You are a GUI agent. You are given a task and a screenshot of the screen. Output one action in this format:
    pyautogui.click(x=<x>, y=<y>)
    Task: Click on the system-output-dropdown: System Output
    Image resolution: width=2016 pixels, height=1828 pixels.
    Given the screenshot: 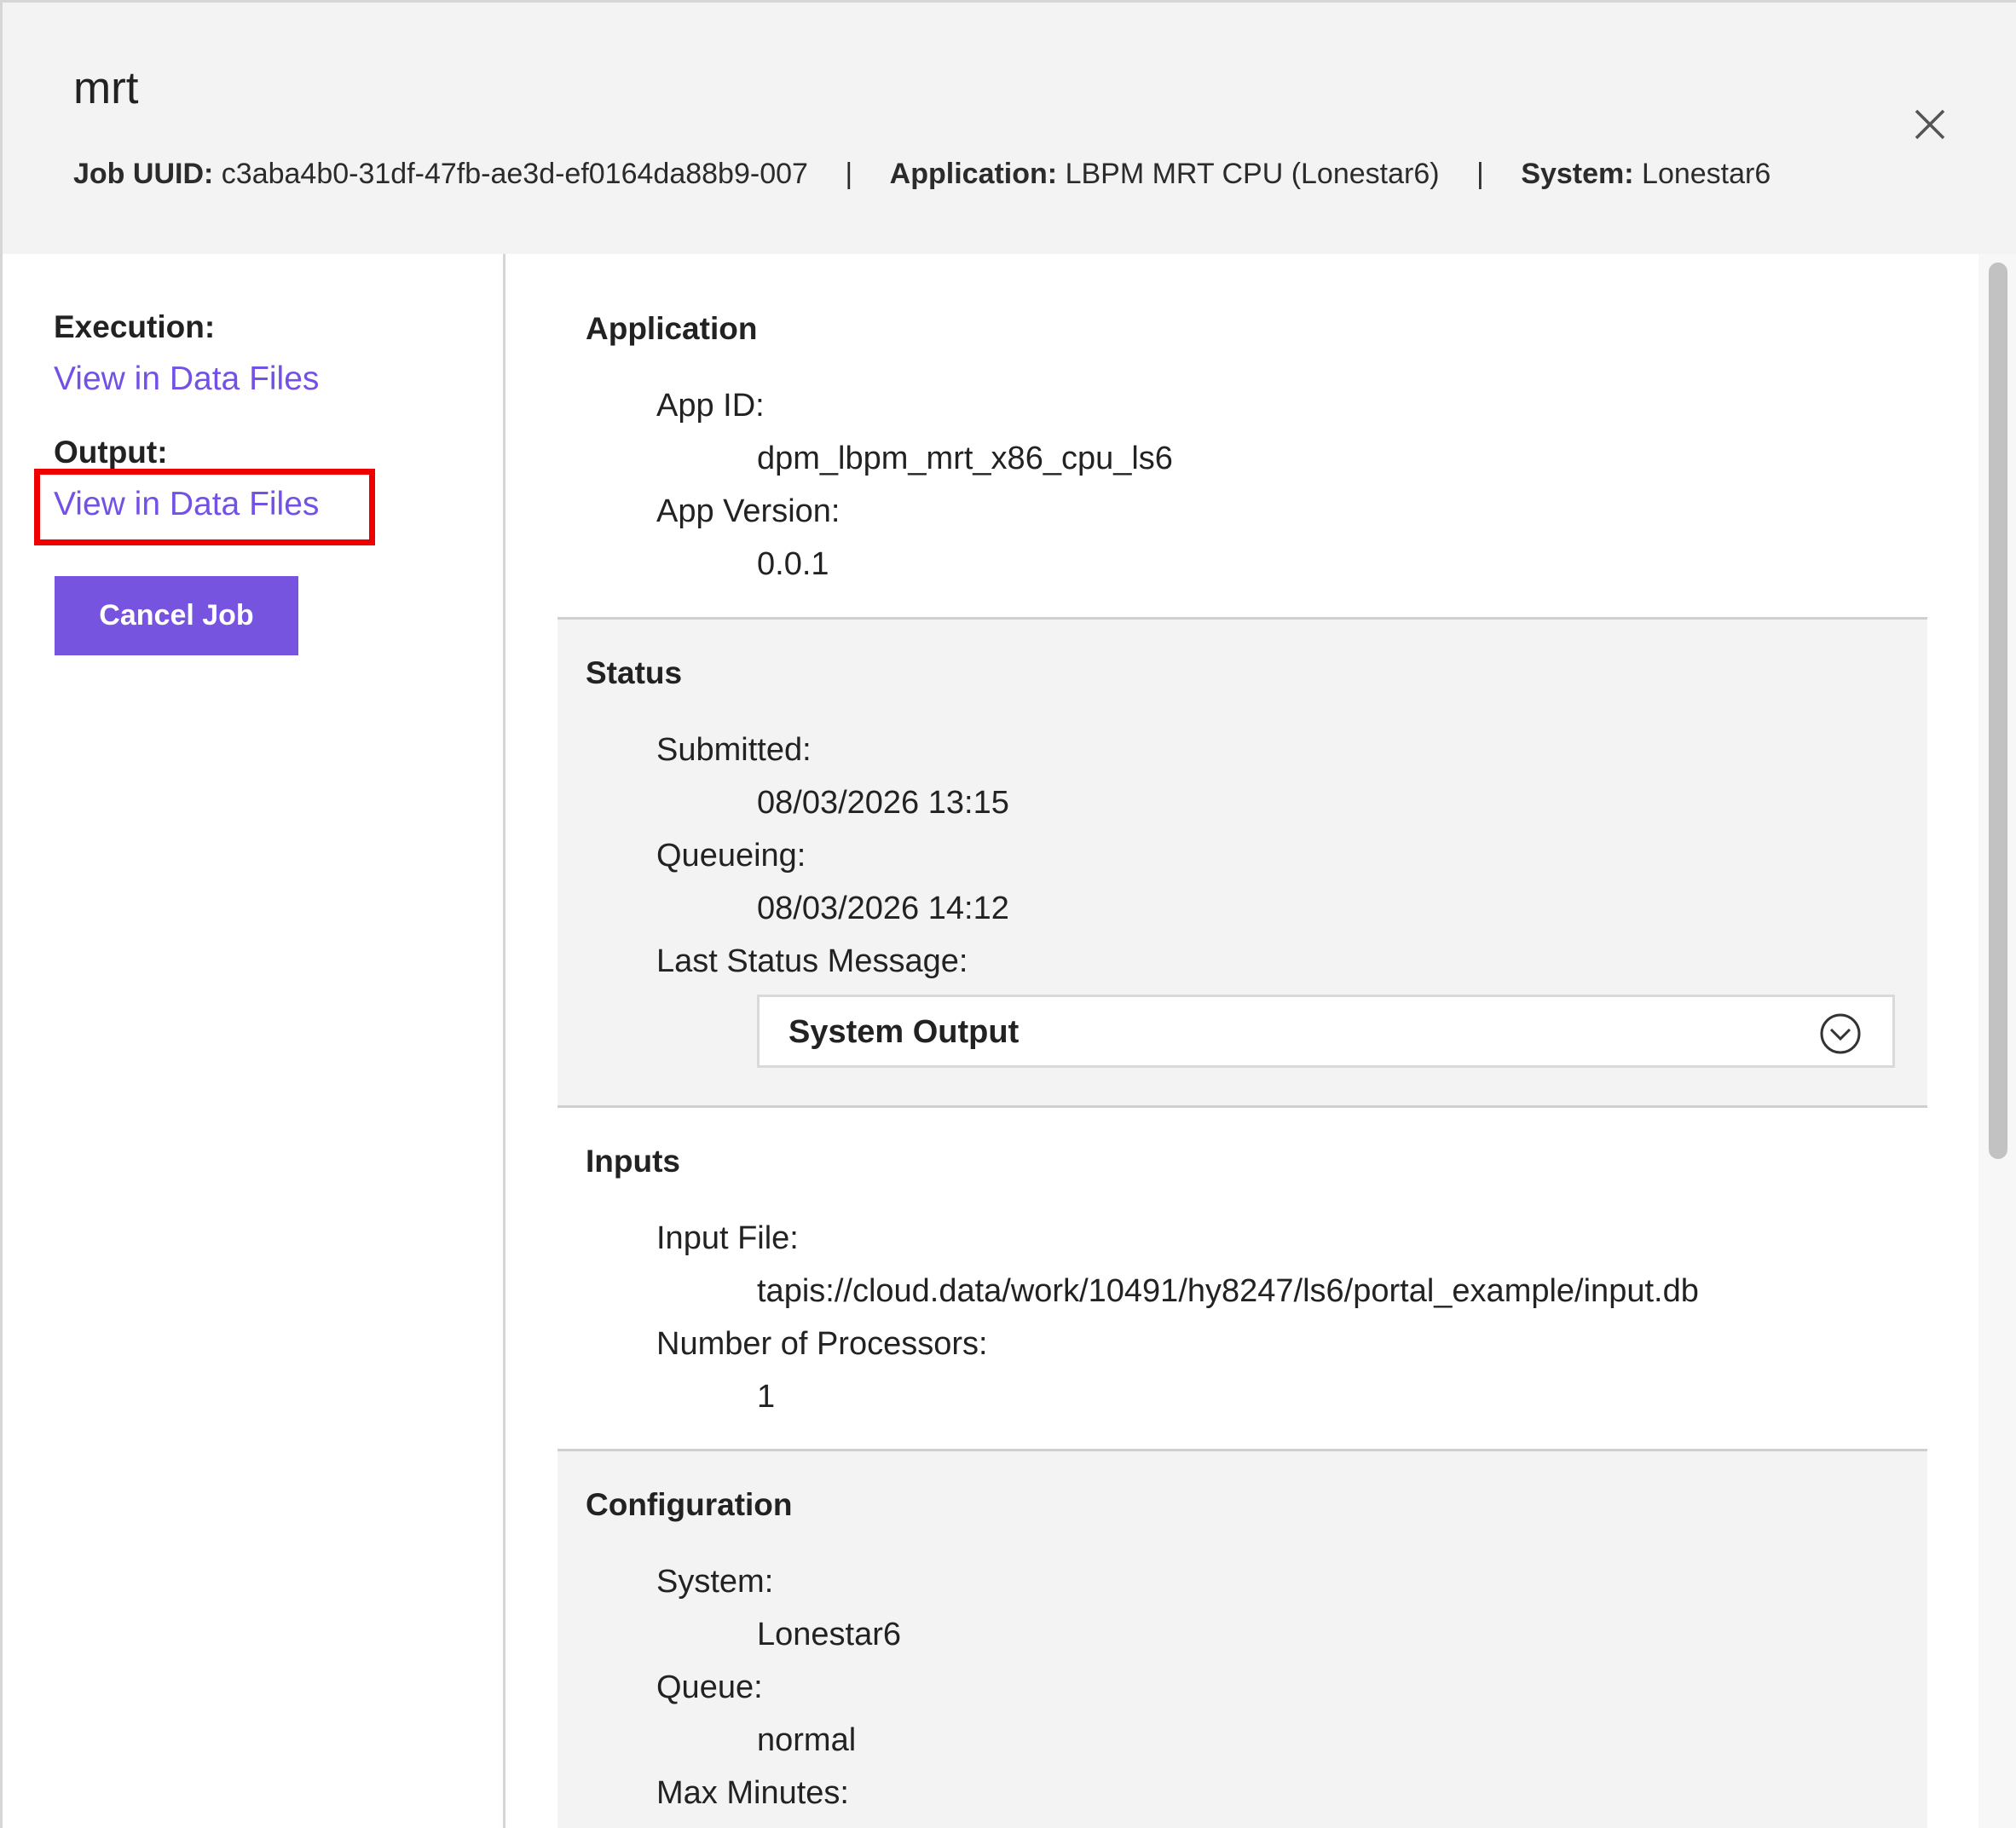 What is the action you would take?
    pyautogui.click(x=1326, y=1031)
    